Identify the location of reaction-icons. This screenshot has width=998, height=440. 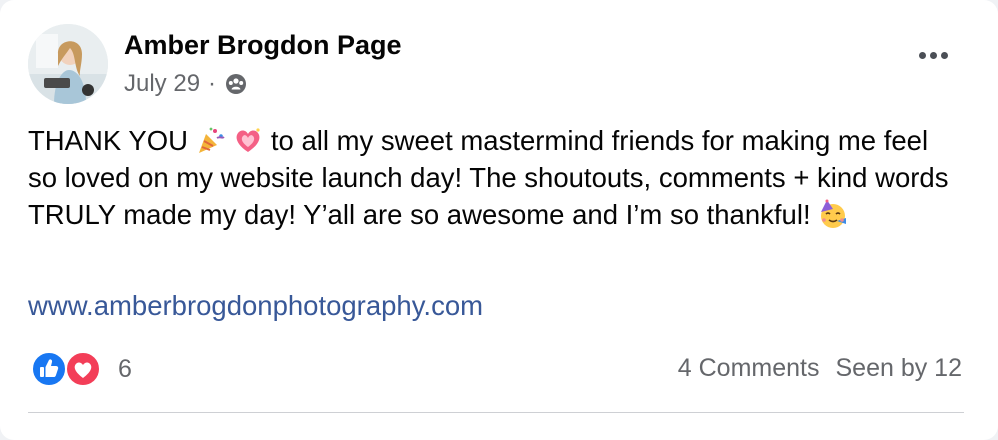
(68, 369).